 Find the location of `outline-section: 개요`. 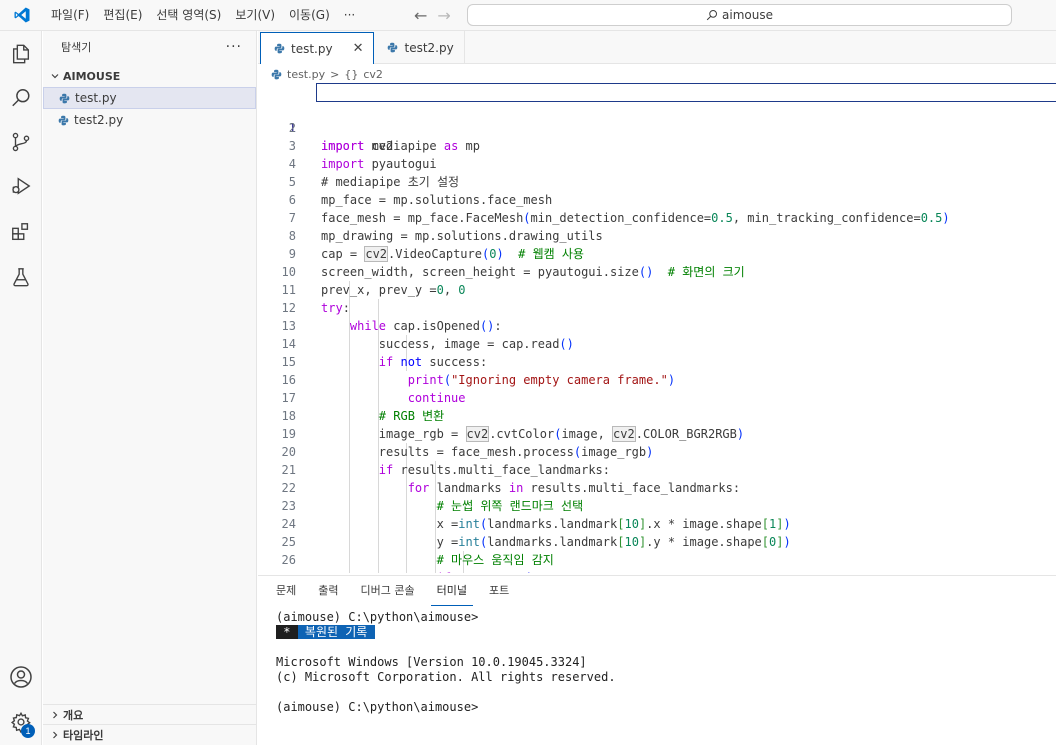

outline-section: 개요 is located at coordinates (150, 714).